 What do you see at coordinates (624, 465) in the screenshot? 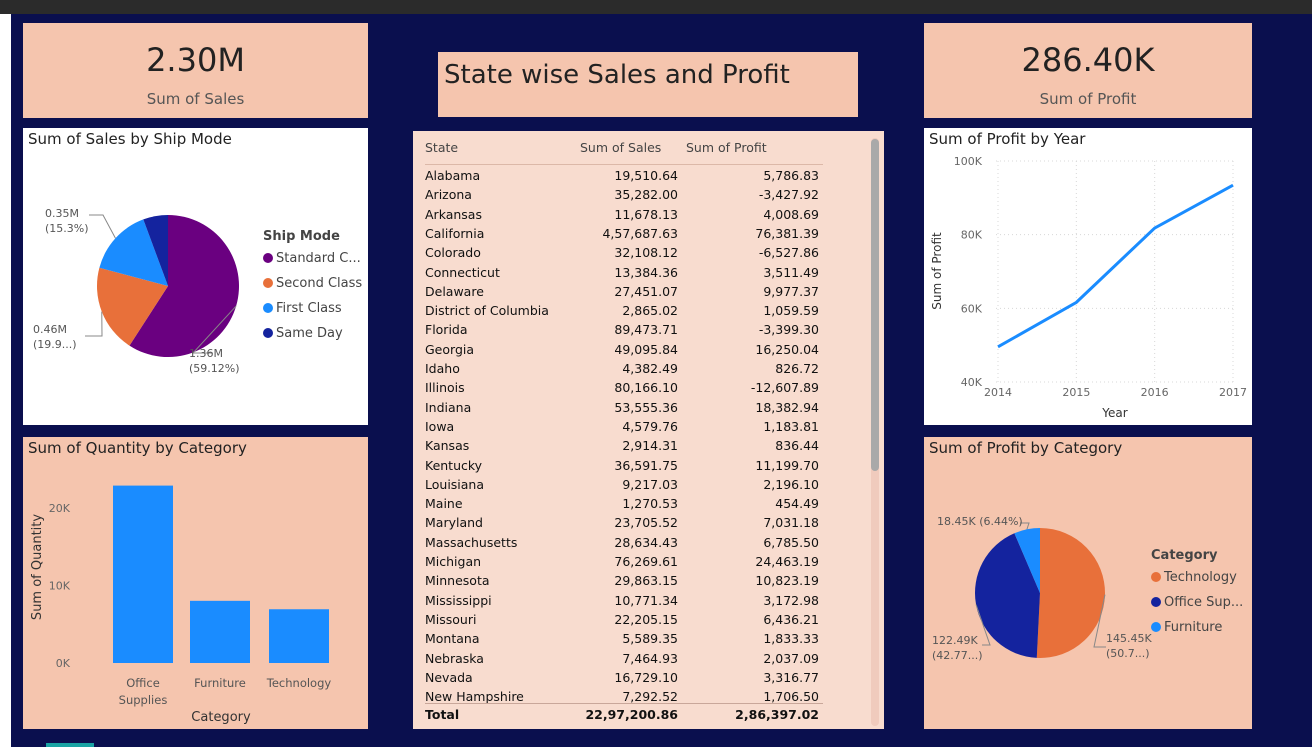
I see `table-row: Kentucky 36,591.75 11,199.70` at bounding box center [624, 465].